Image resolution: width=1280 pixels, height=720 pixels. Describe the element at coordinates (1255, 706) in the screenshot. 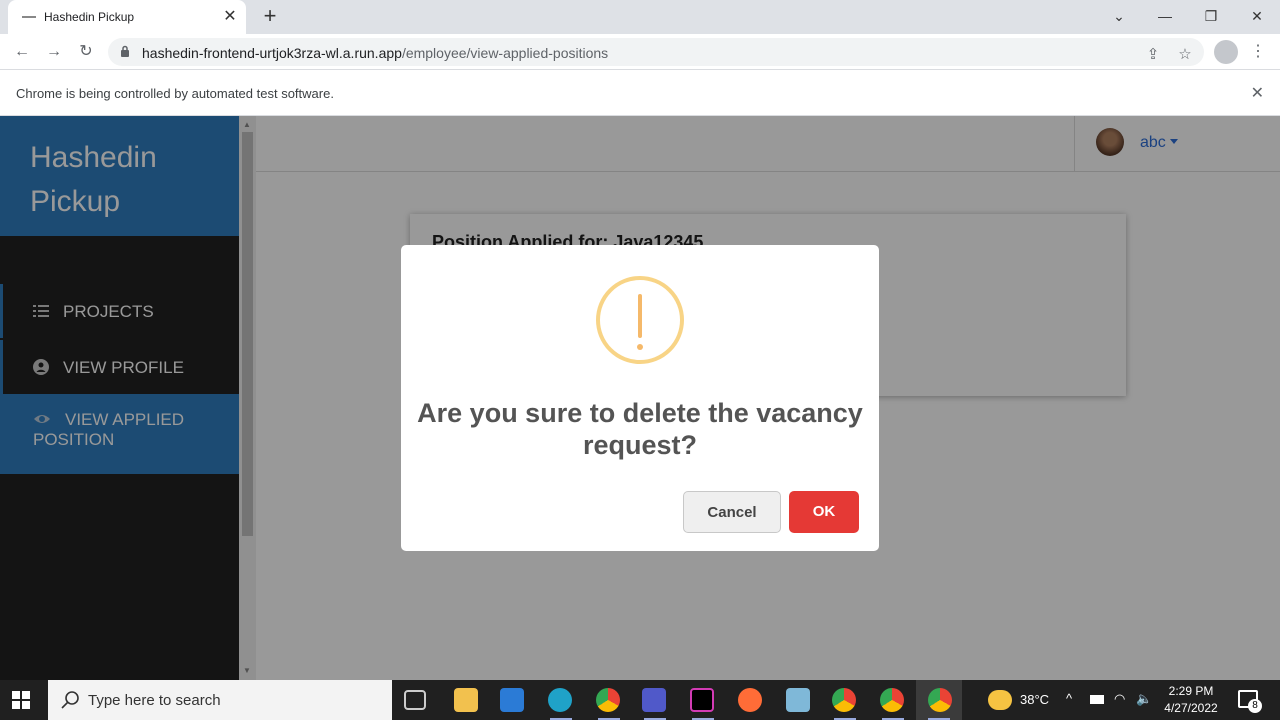

I see `notification-count-badge: 8` at that location.